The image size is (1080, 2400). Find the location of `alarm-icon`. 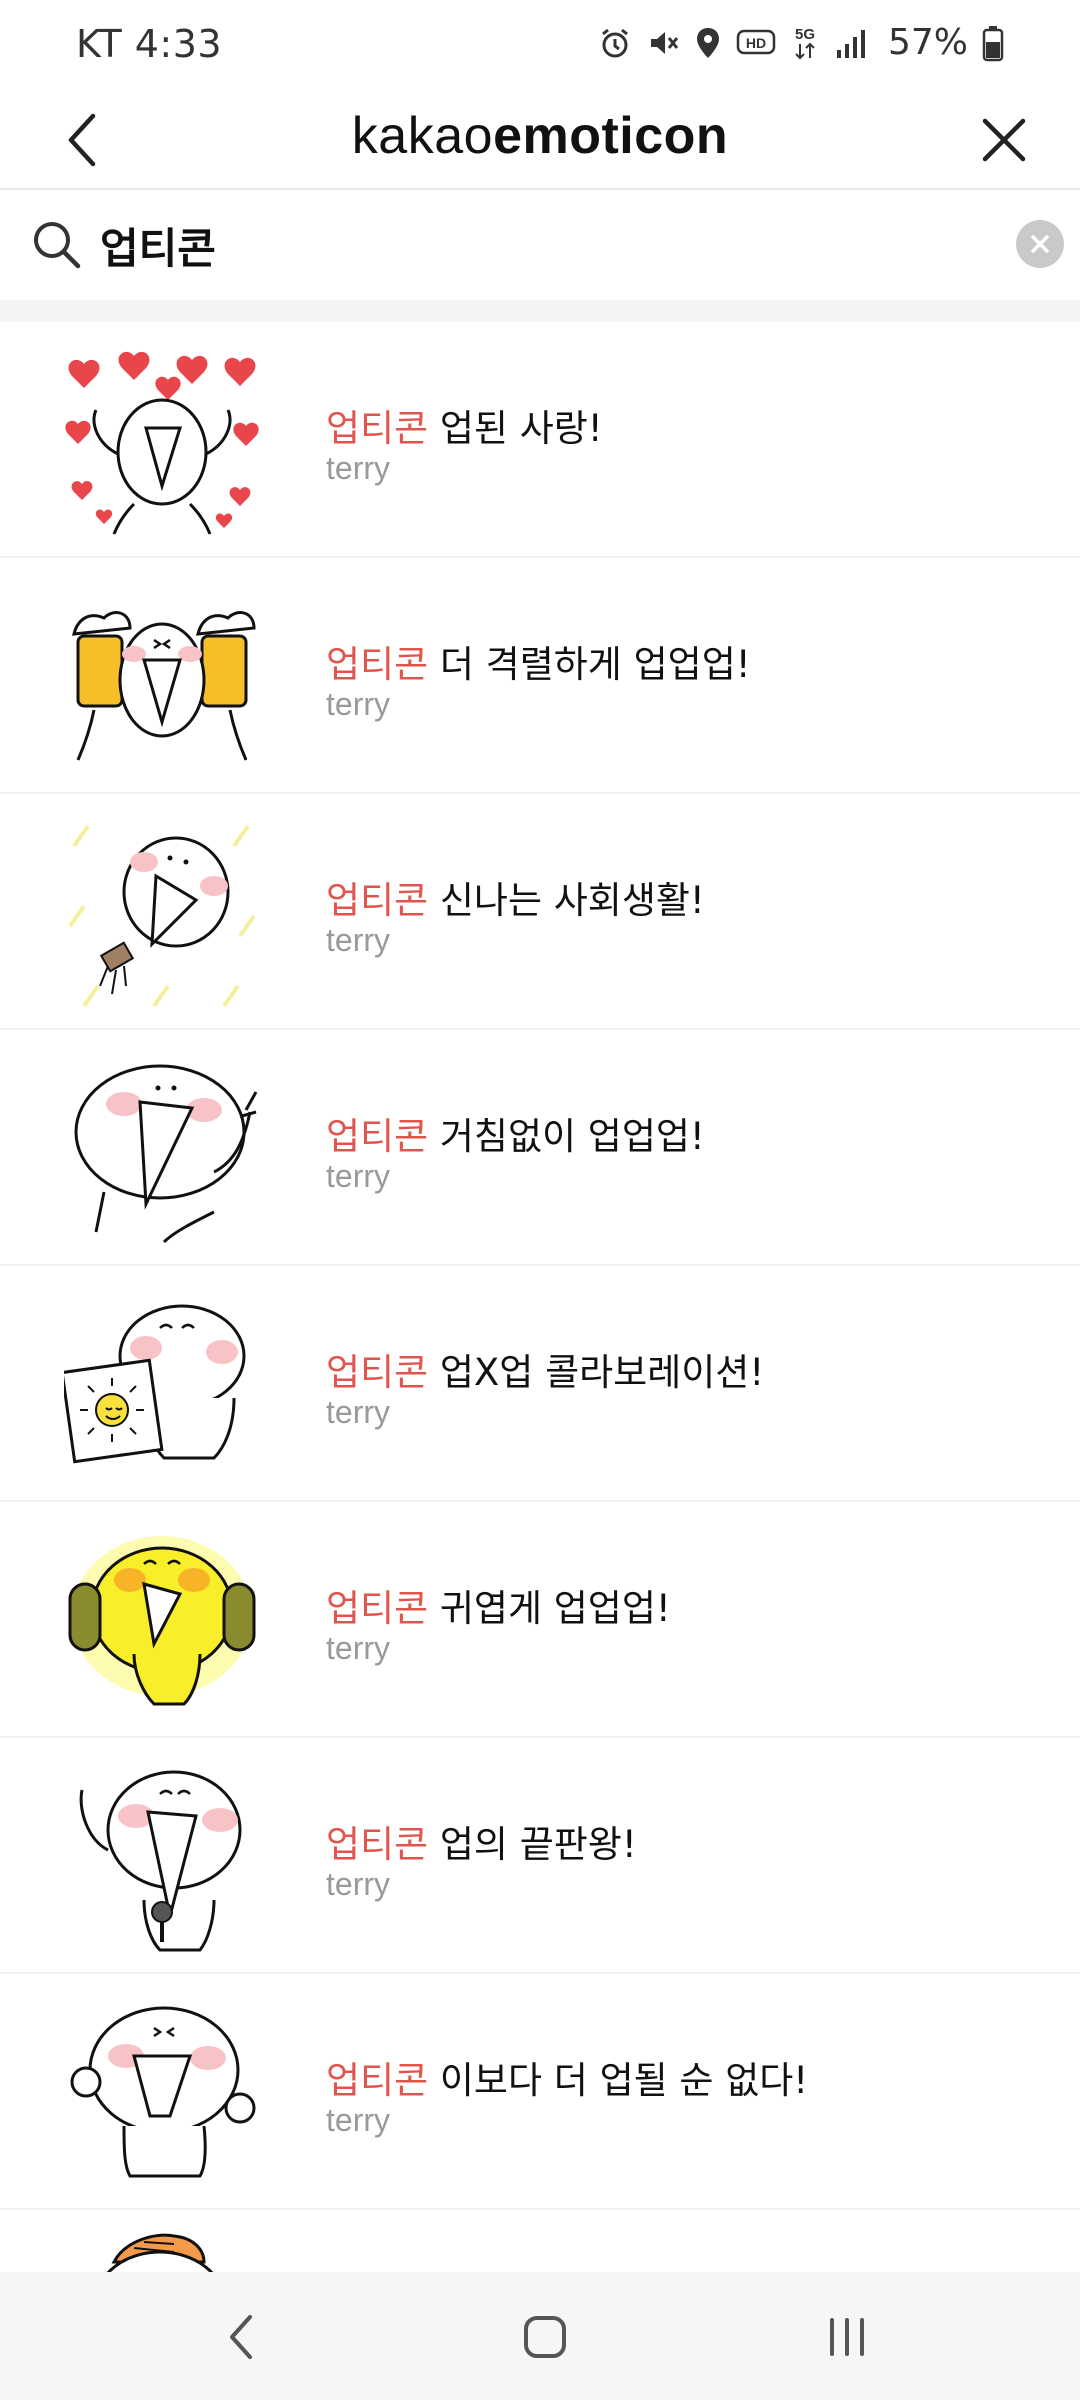

alarm-icon is located at coordinates (615, 43).